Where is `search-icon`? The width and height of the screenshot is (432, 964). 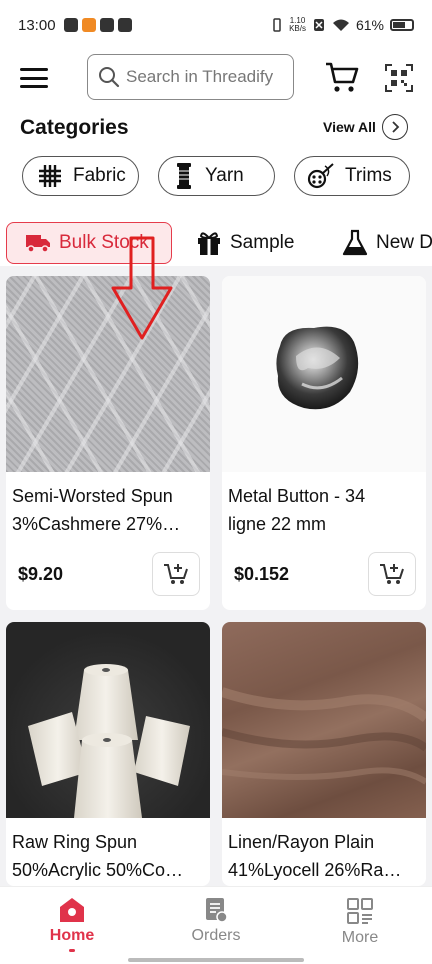
search-icon is located at coordinates (109, 77).